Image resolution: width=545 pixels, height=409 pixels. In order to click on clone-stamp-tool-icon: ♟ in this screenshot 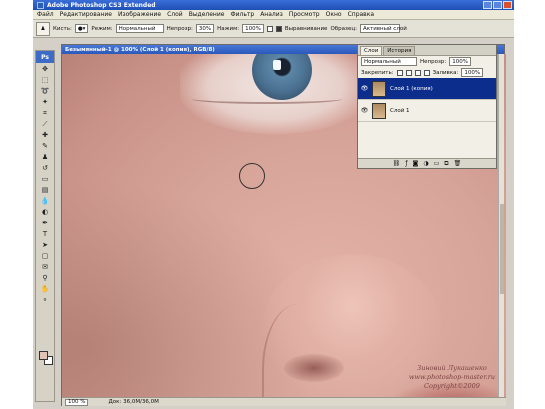, I will do `click(45, 157)`.